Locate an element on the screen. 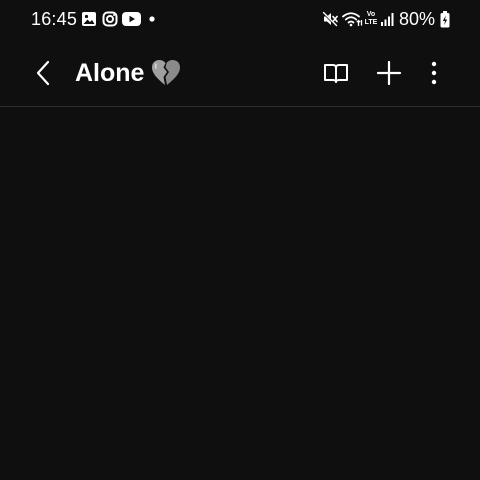  battery-percent: 80% is located at coordinates (417, 19).